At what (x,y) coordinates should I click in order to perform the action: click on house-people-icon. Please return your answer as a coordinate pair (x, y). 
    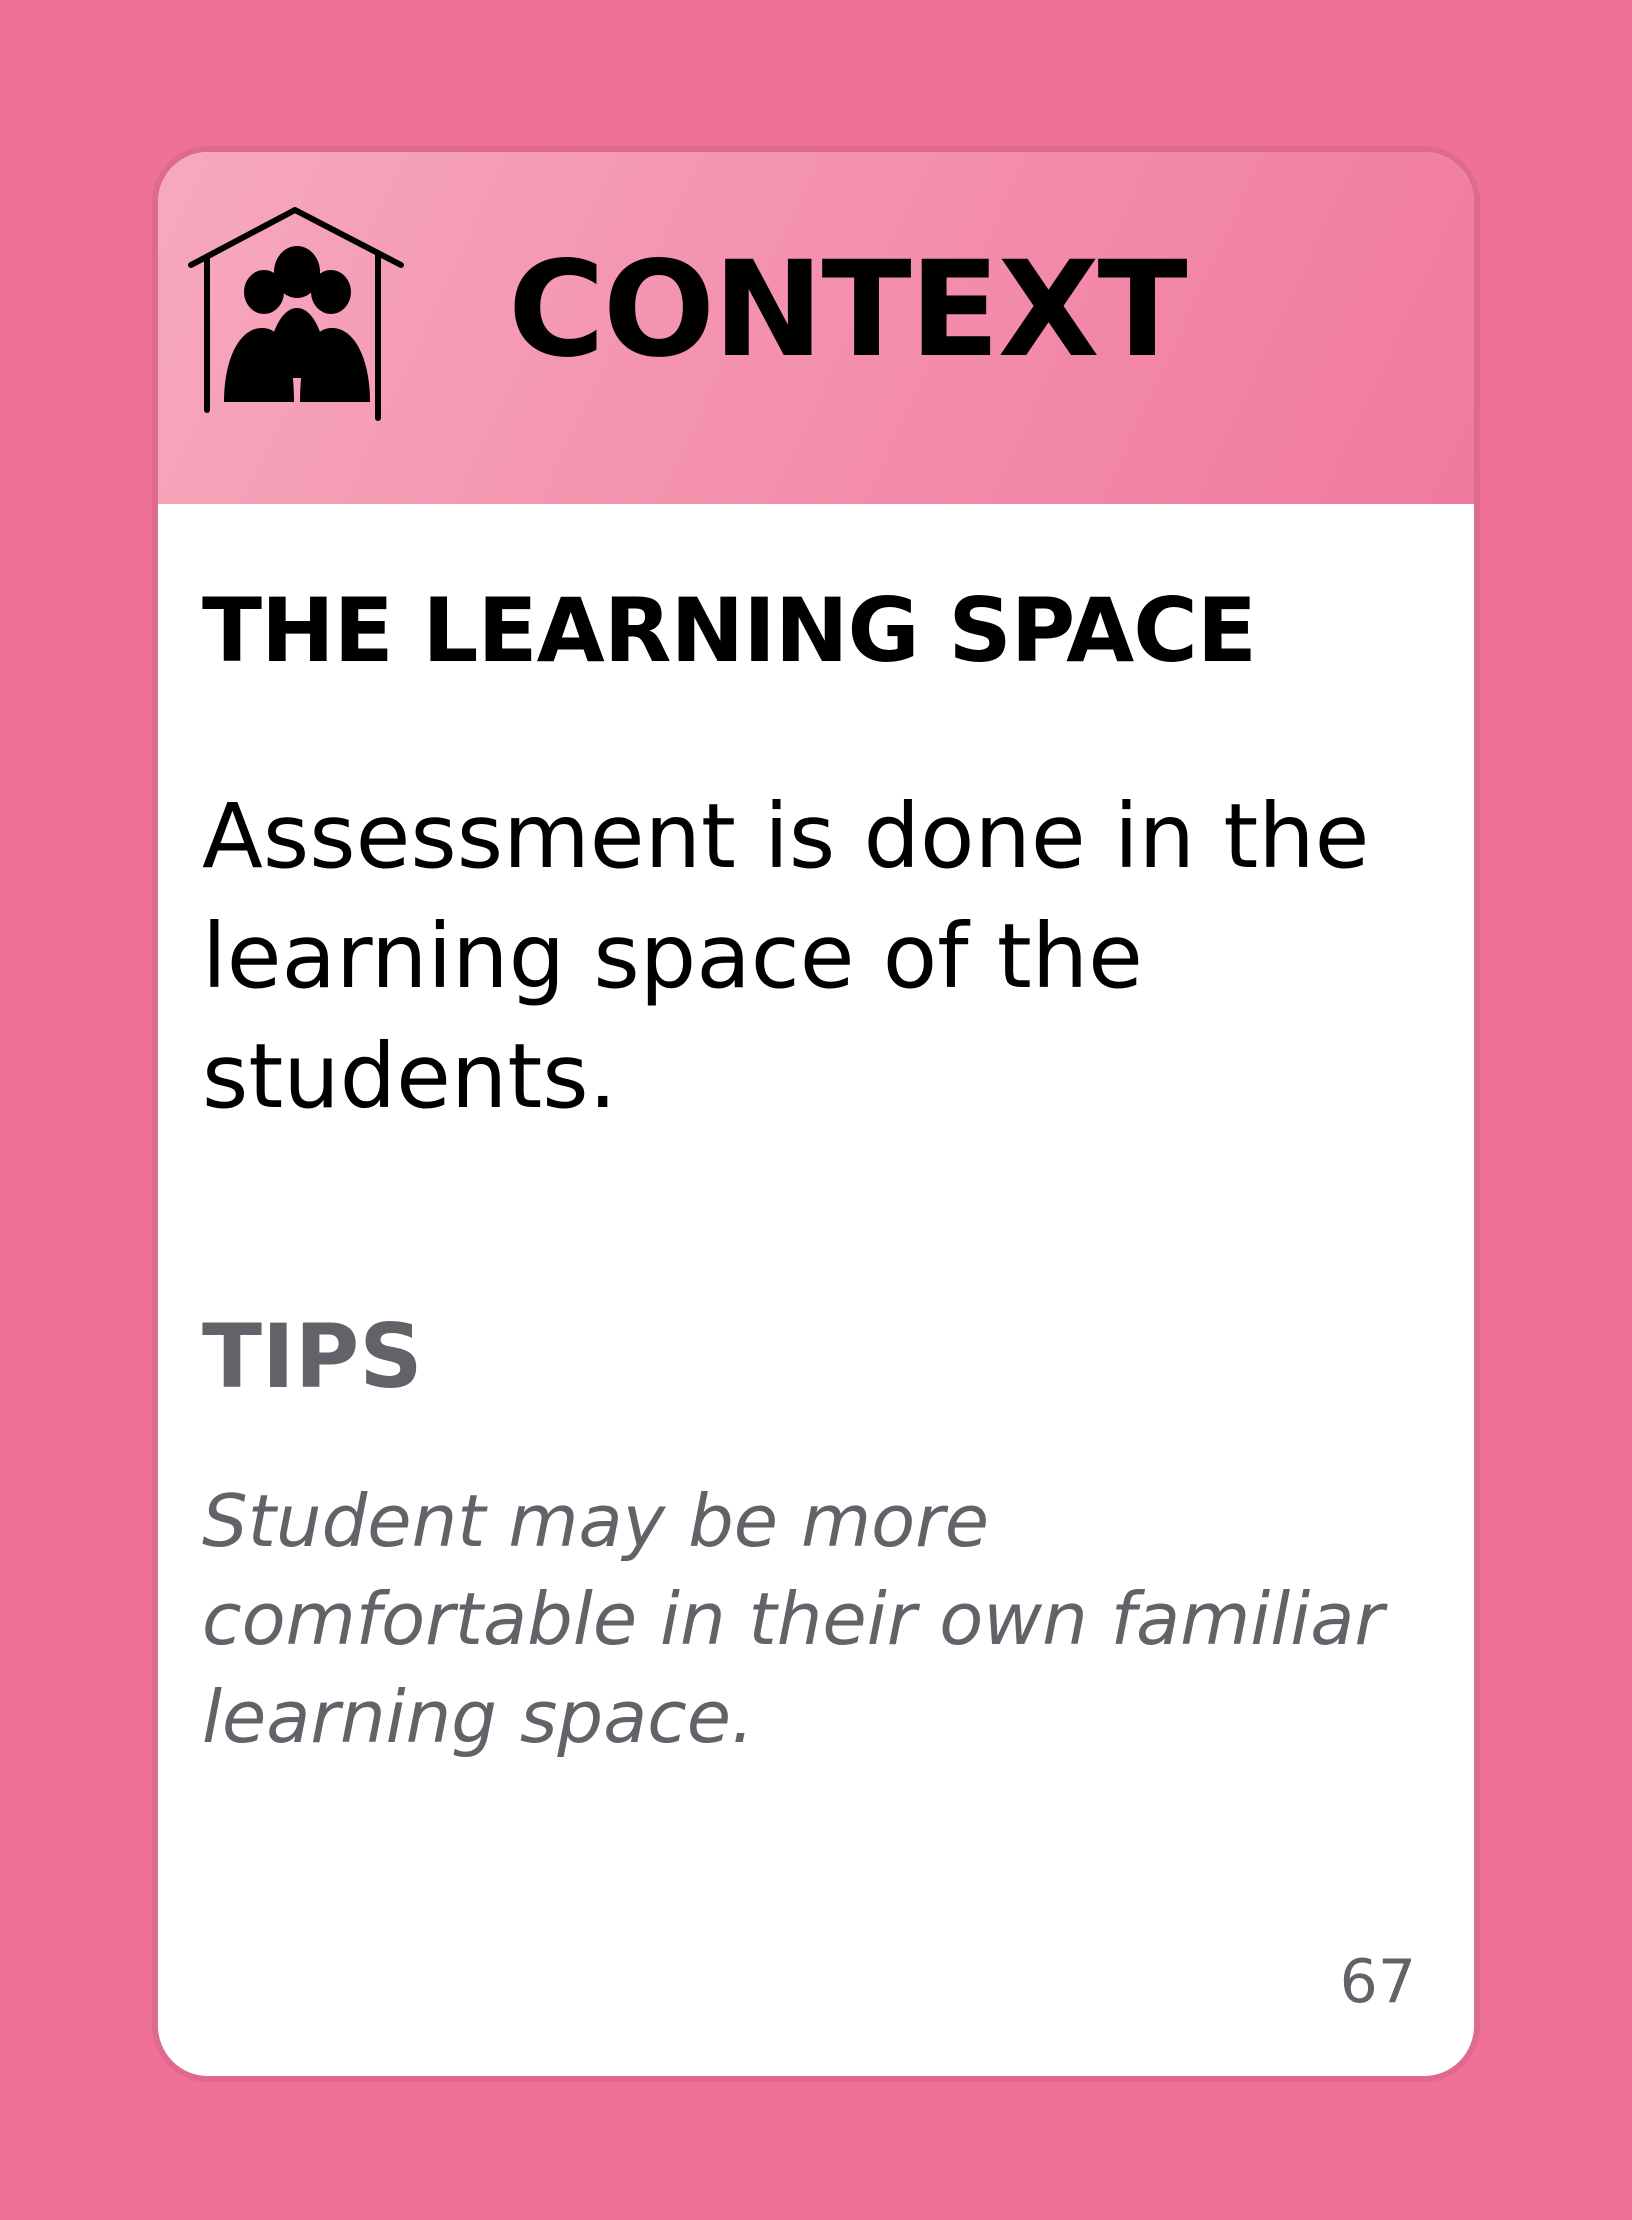
    Looking at the image, I should click on (296, 314).